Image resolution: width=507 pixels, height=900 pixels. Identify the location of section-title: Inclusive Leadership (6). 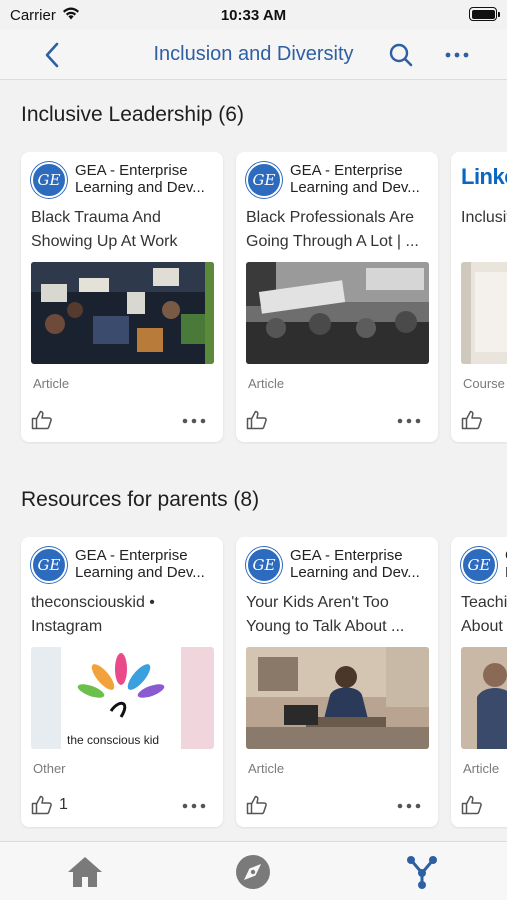
(132, 114).